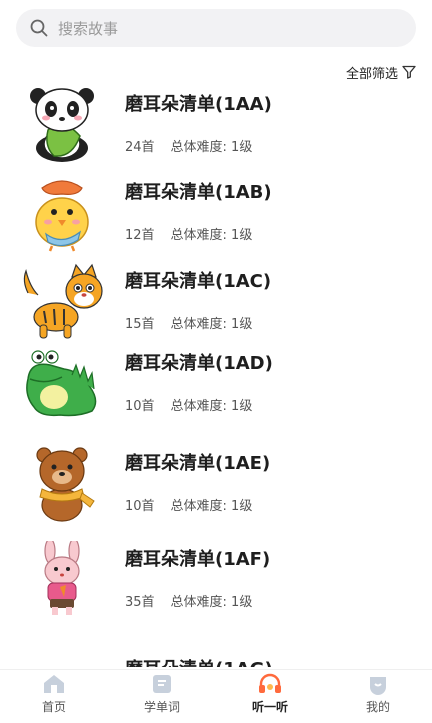 This screenshot has height=723, width=432. What do you see at coordinates (65, 484) in the screenshot?
I see `bear-icon` at bounding box center [65, 484].